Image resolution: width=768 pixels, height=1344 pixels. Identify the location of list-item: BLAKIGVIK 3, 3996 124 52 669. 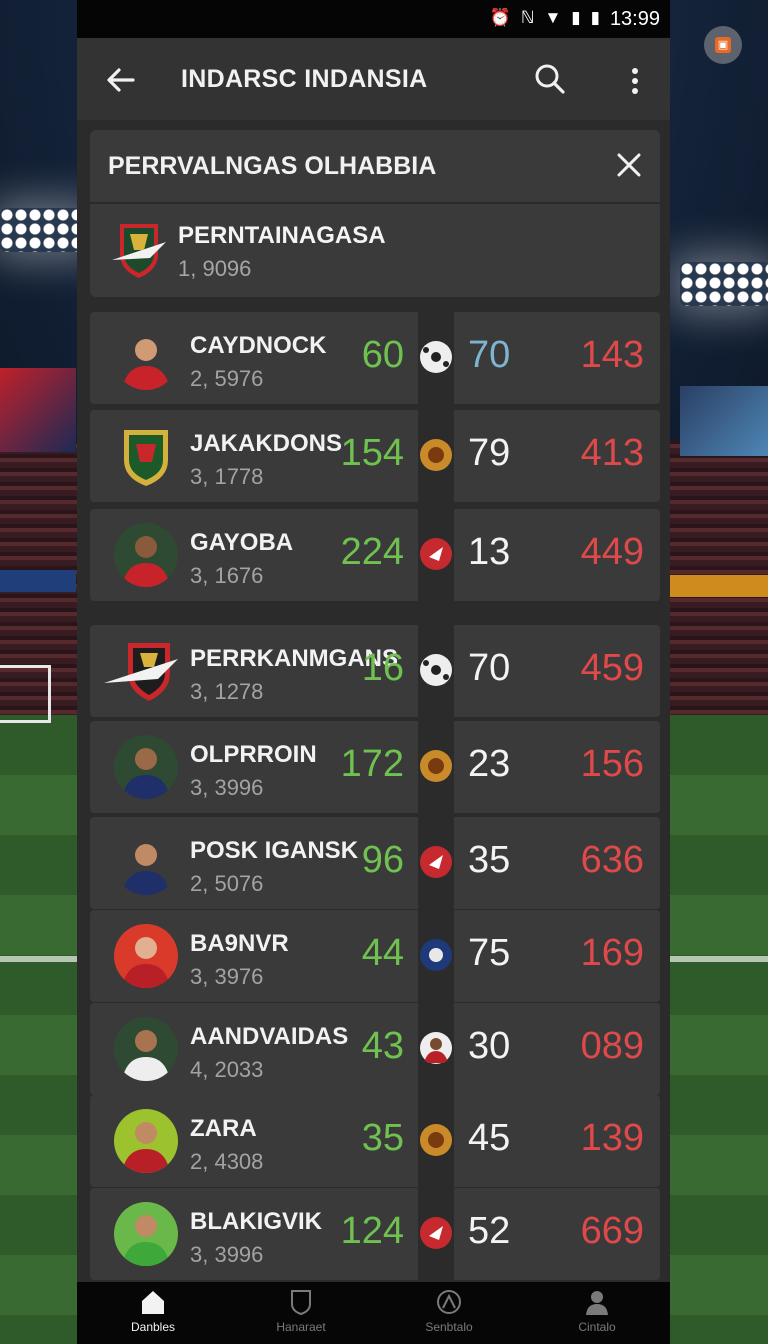
(373, 1234).